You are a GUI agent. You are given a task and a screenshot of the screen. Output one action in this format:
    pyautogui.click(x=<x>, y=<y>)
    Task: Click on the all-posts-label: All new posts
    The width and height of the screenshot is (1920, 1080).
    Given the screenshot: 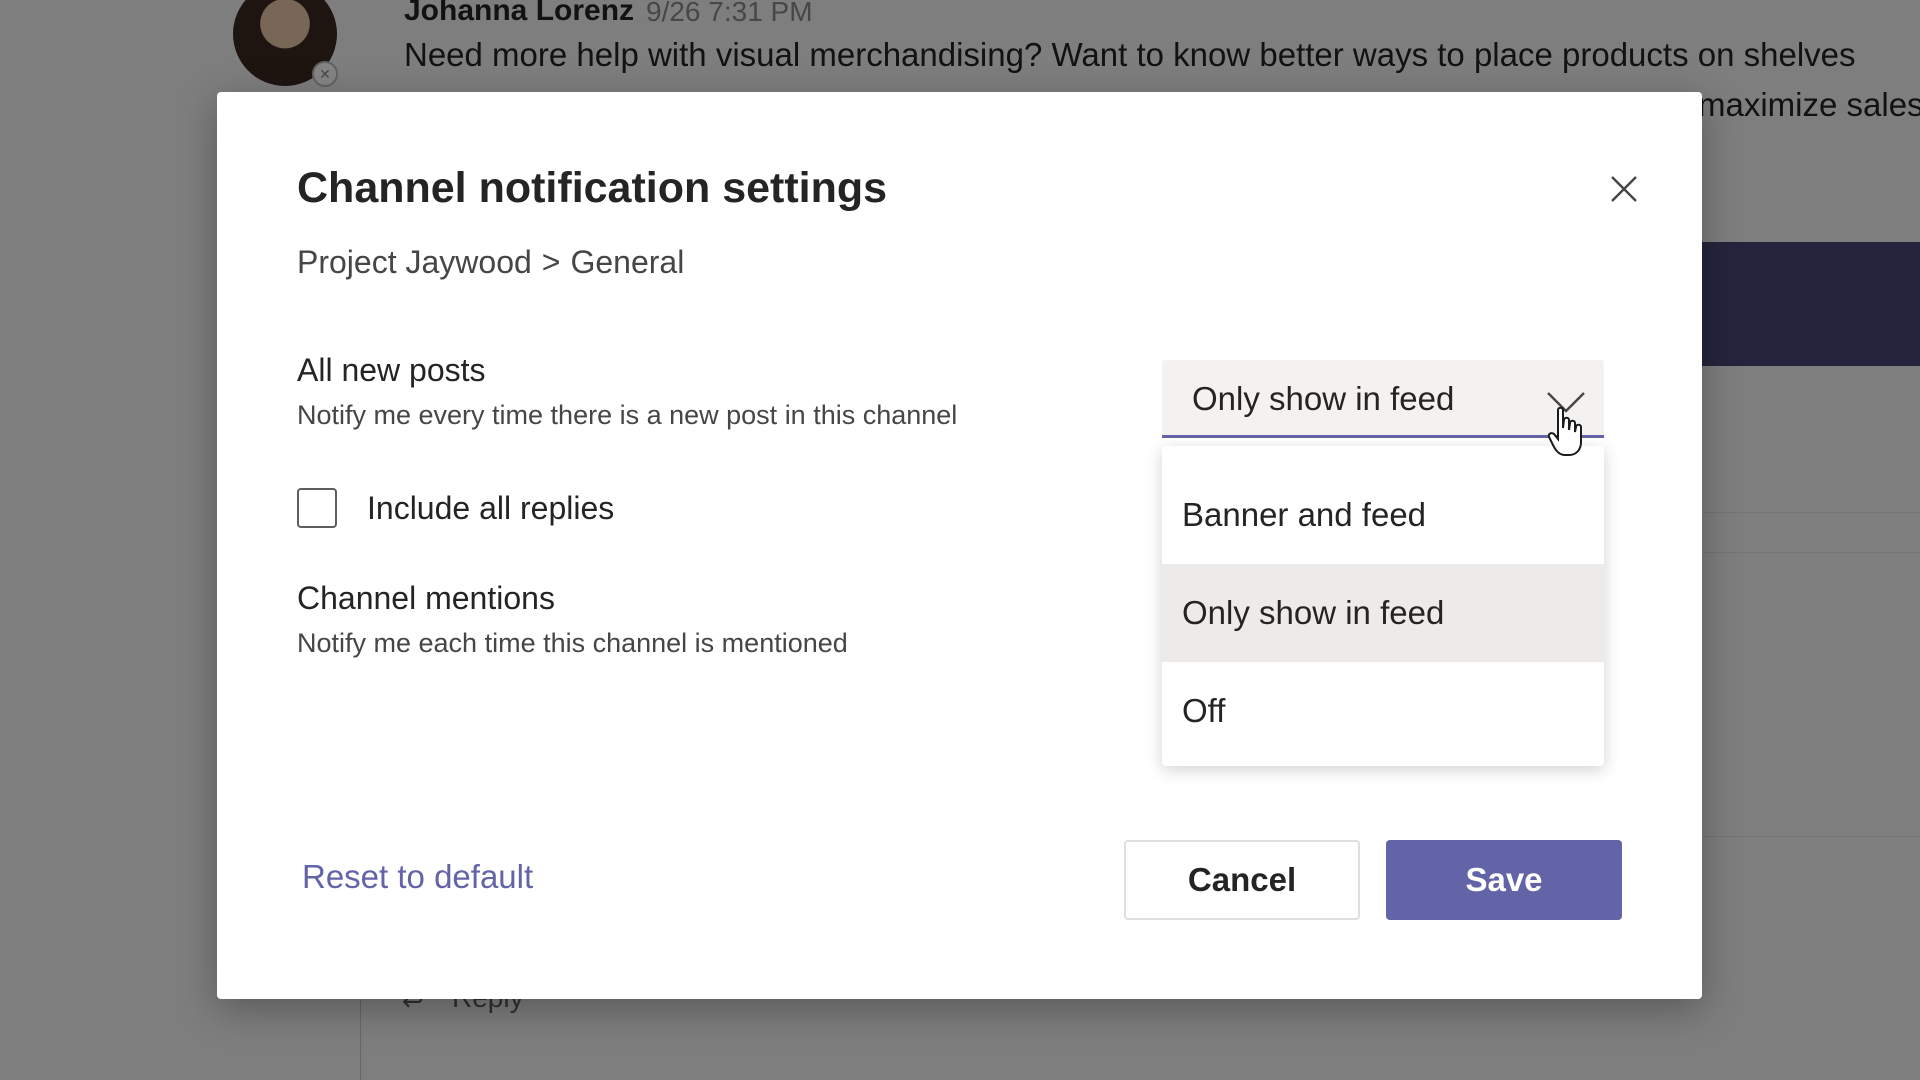 What is the action you would take?
    pyautogui.click(x=391, y=370)
    